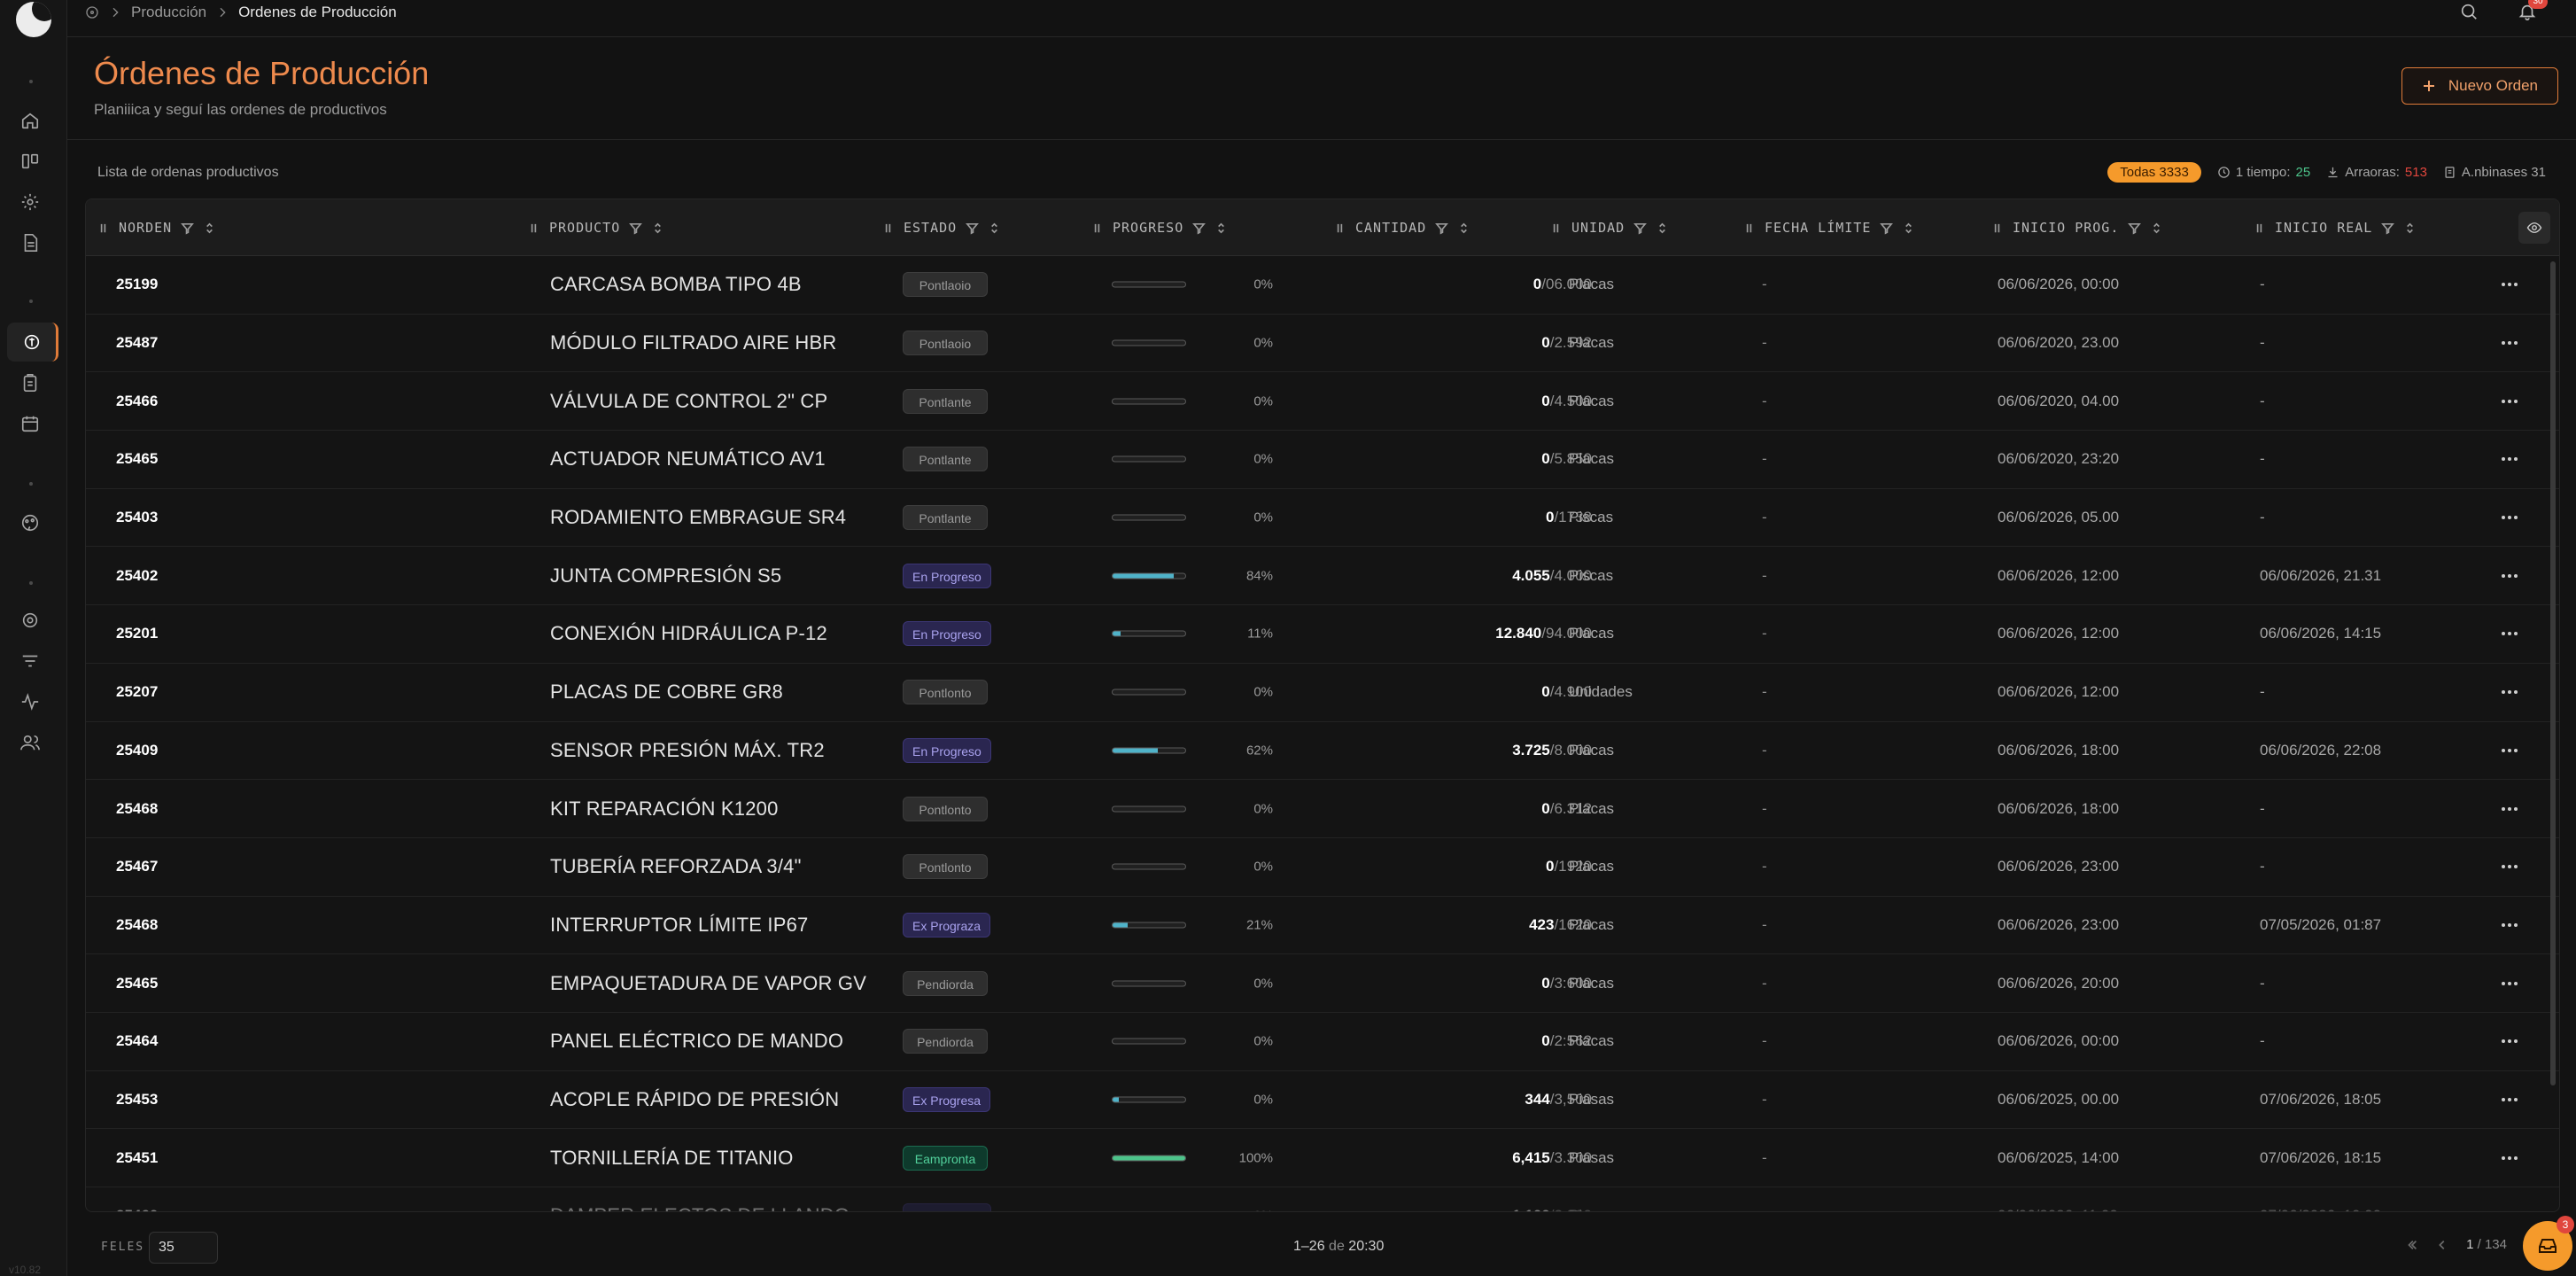 Image resolution: width=2576 pixels, height=1276 pixels. Describe the element at coordinates (1609, 227) in the screenshot. I see `col-unit: UNIDAD` at that location.